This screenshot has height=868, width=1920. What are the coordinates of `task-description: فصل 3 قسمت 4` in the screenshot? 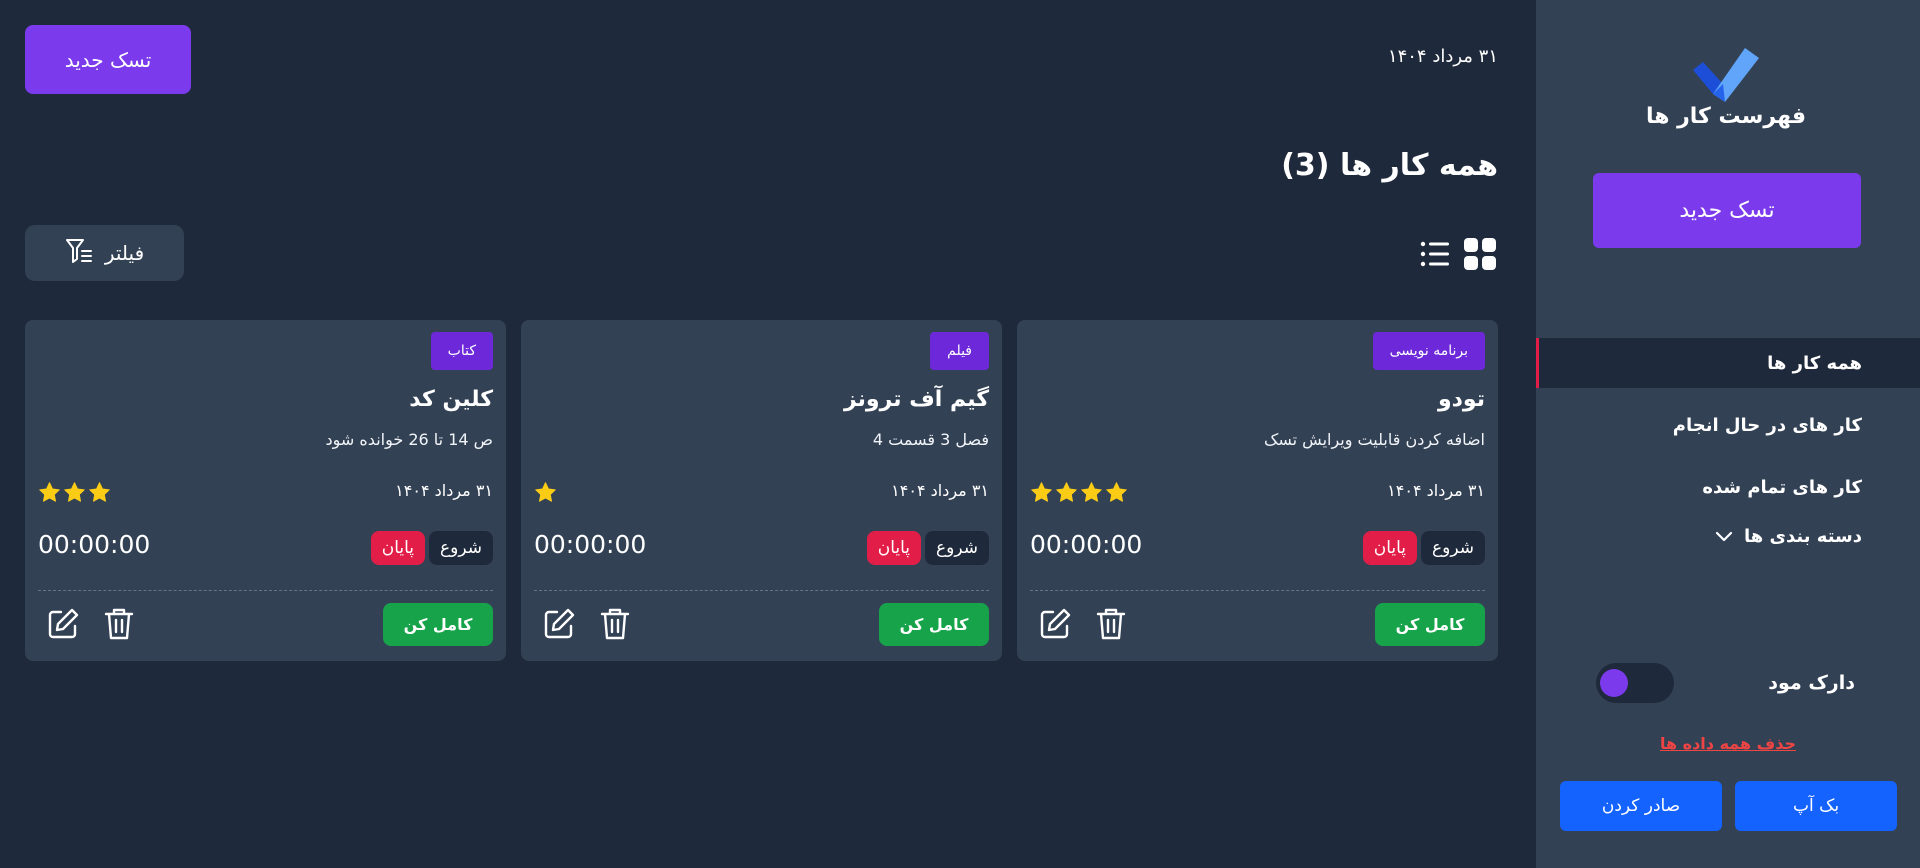 It's located at (930, 439).